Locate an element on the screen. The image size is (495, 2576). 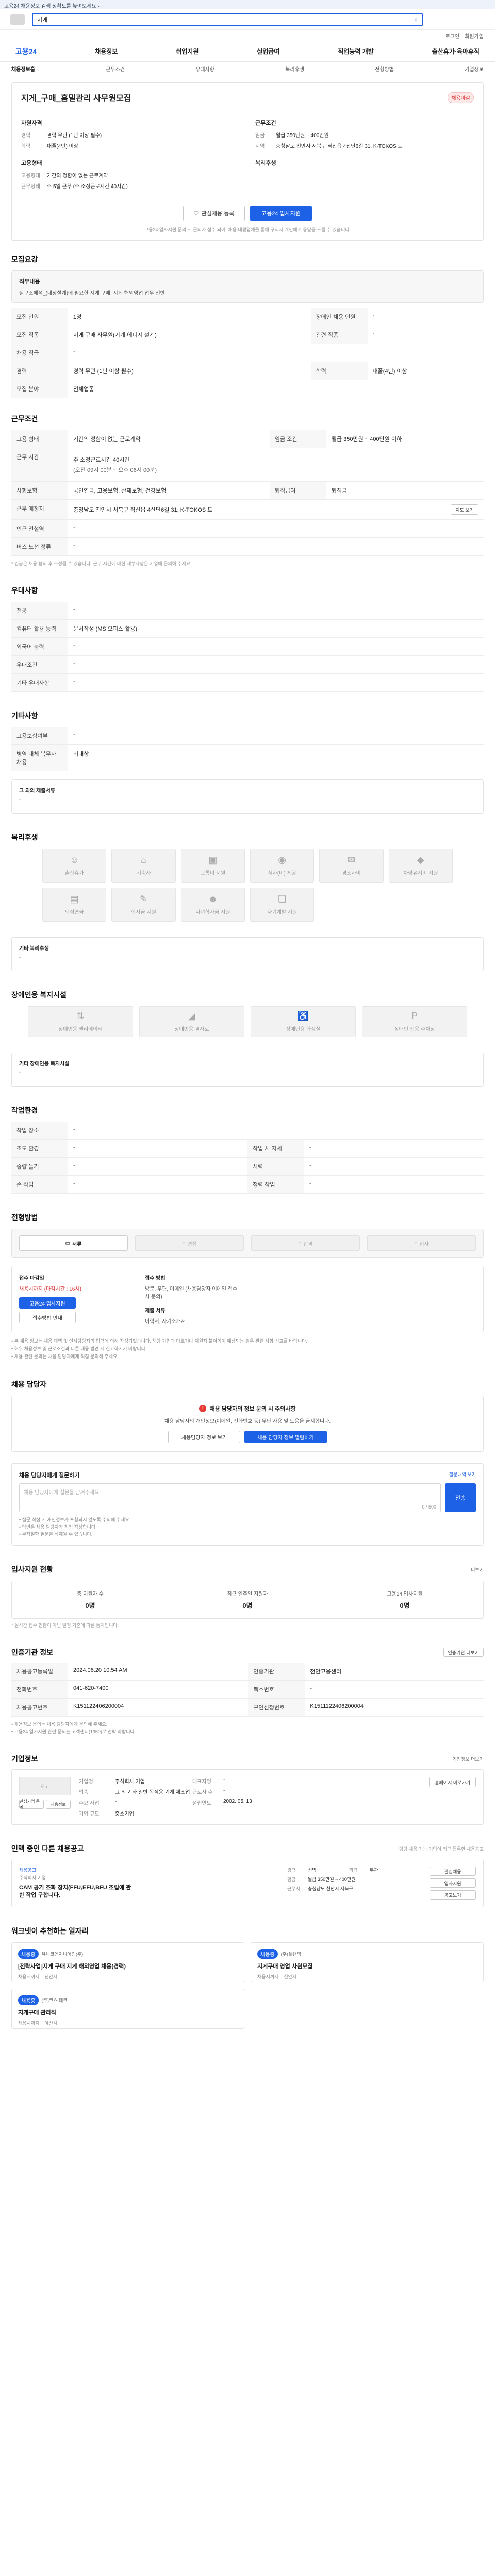
cell-label: 외국어 능력 is located at coordinates (39, 646).